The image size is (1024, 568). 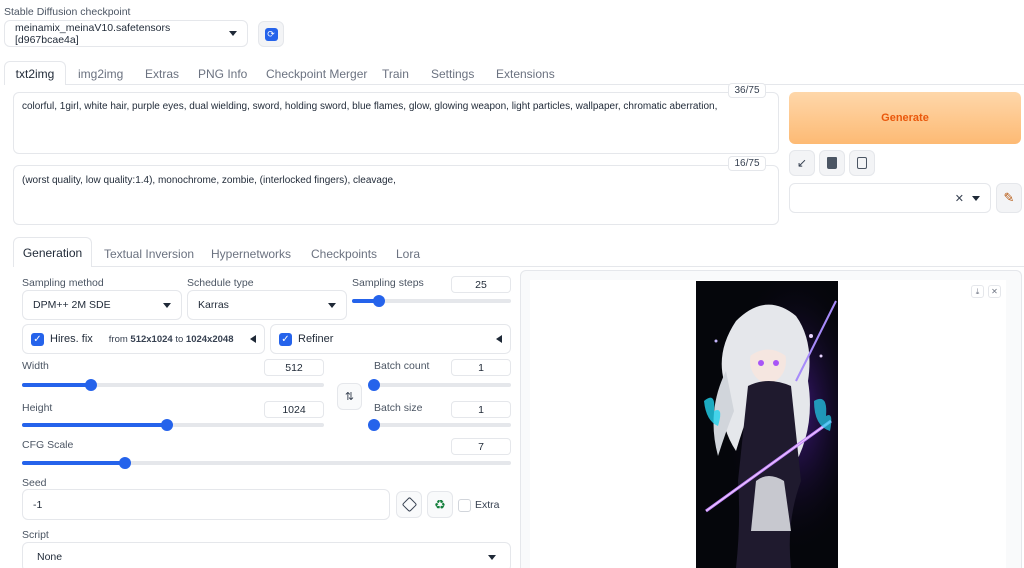 What do you see at coordinates (71, 339) in the screenshot?
I see `hires-fix-label: Hires. fix` at bounding box center [71, 339].